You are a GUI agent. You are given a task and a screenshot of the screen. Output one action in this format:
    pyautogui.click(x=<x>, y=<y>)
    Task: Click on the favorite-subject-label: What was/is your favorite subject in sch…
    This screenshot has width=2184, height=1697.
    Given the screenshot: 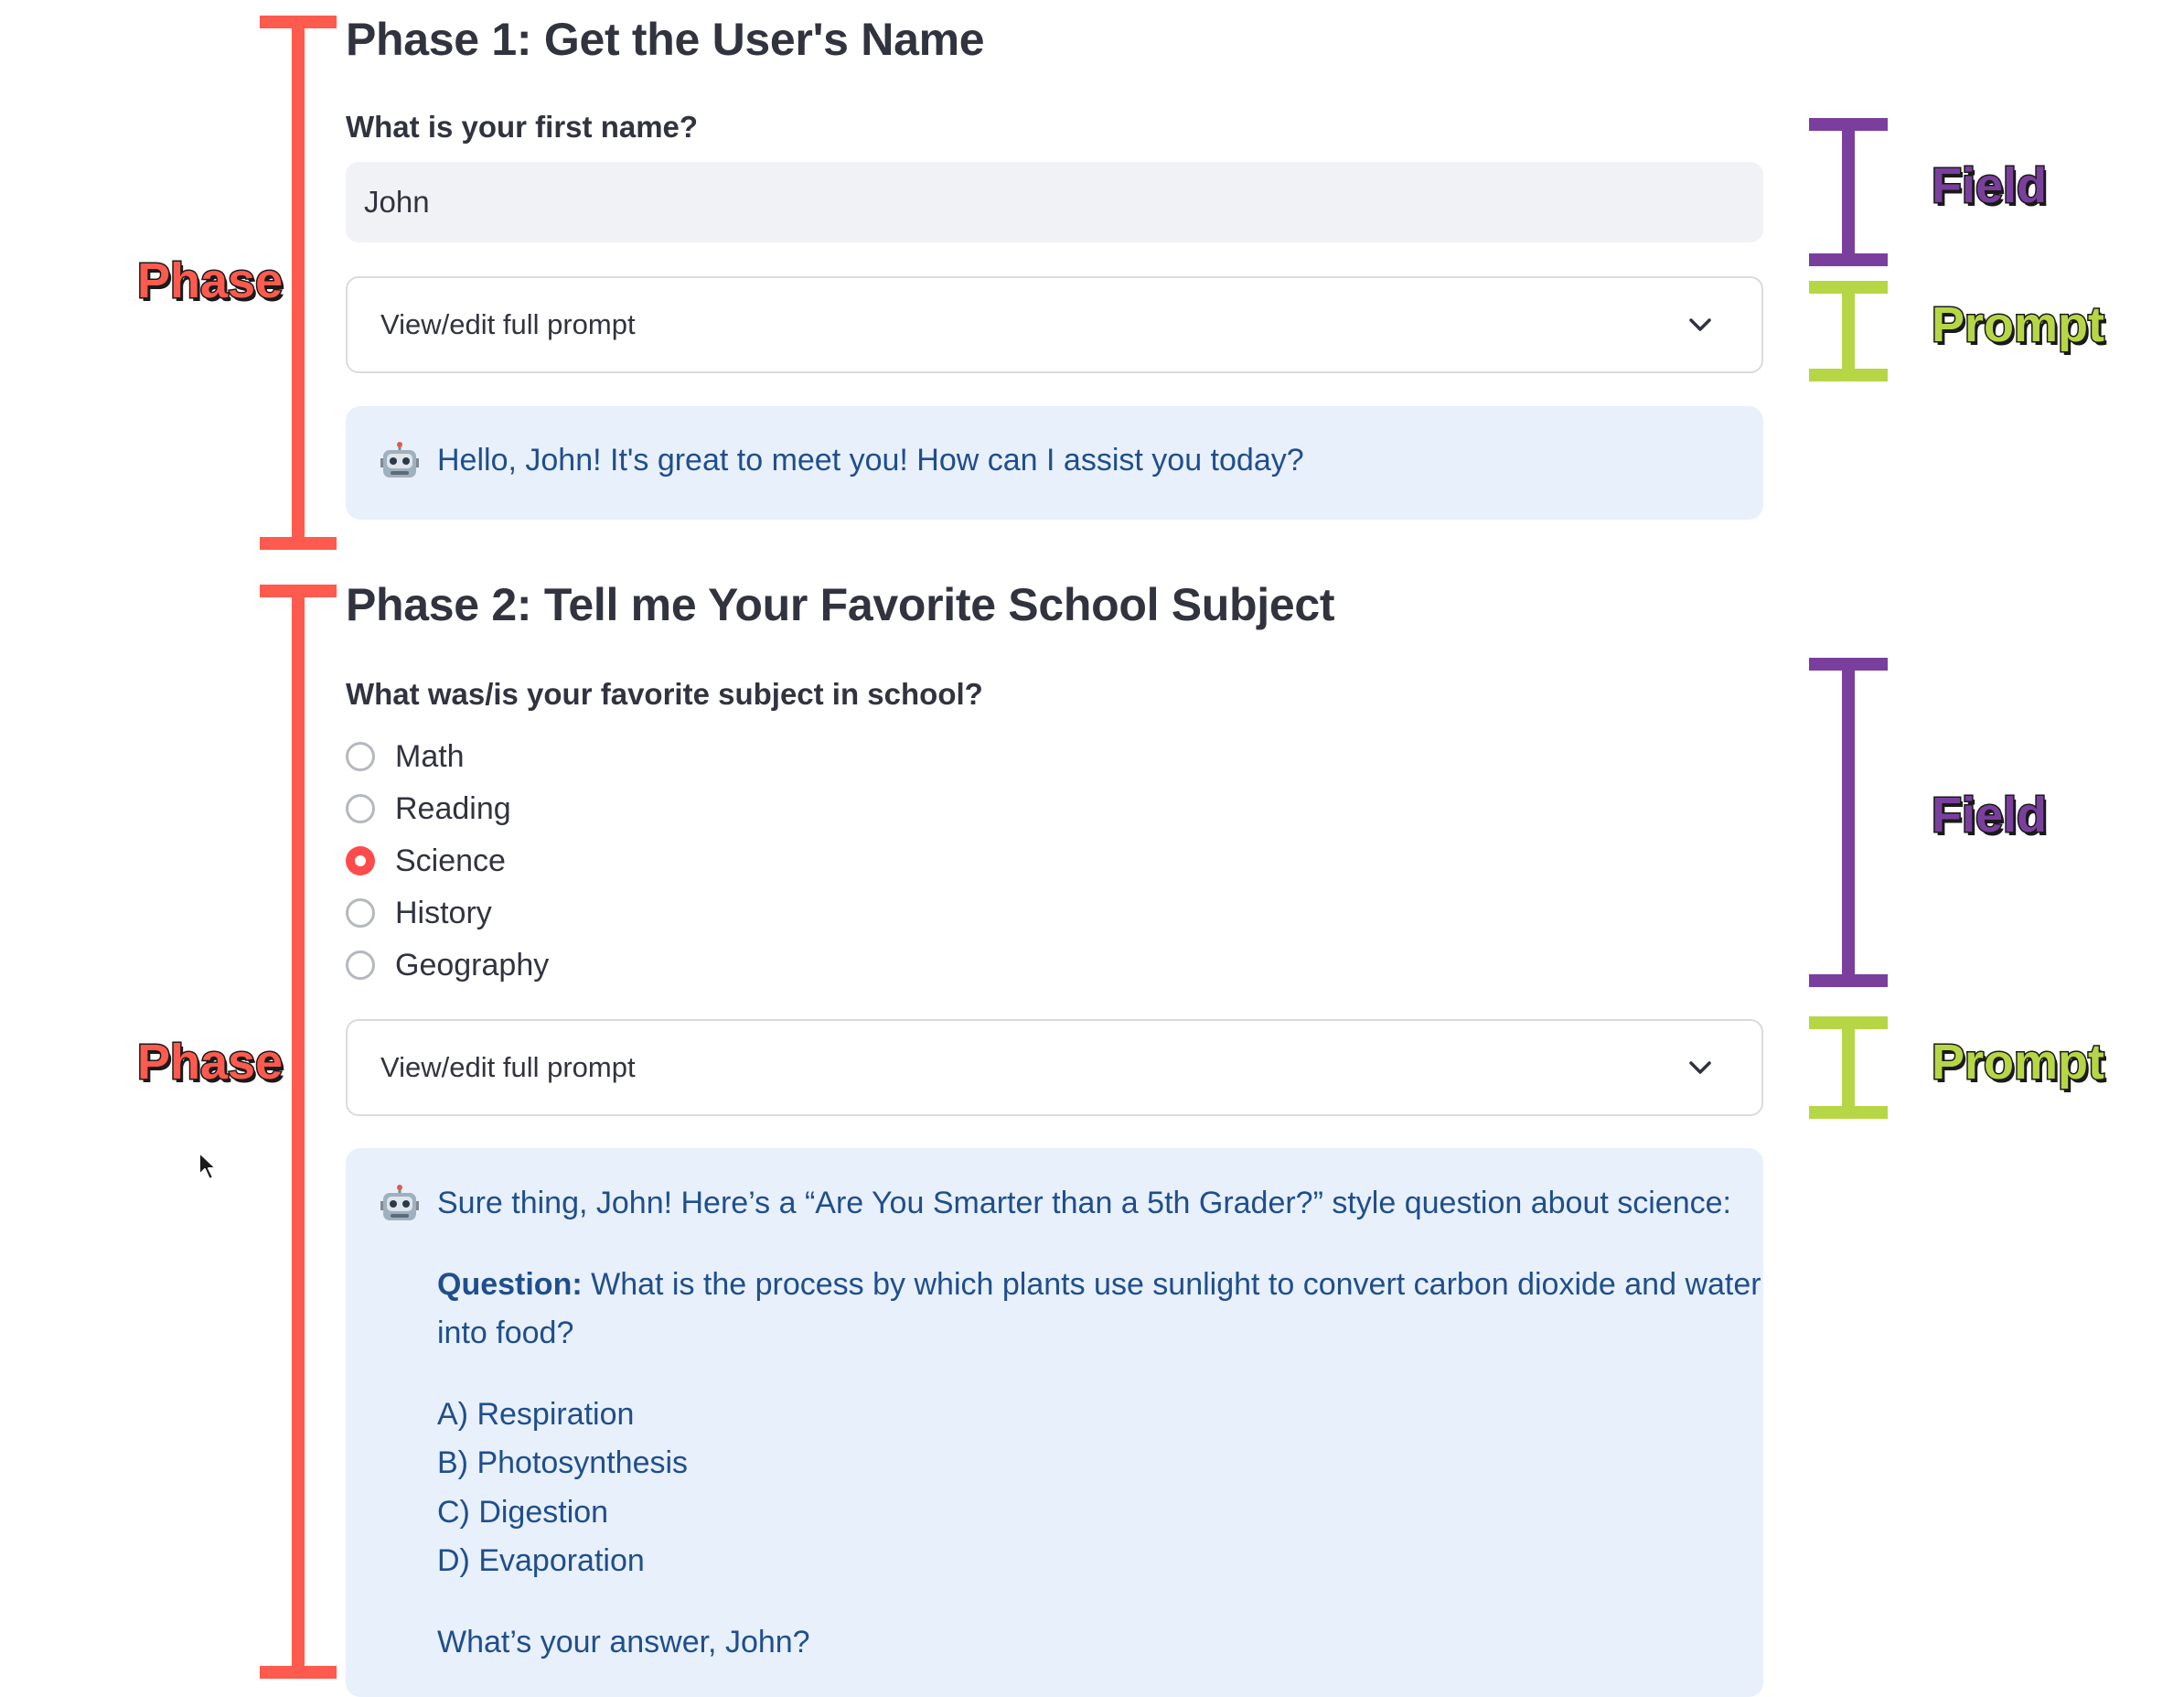 What is the action you would take?
    pyautogui.click(x=664, y=694)
    